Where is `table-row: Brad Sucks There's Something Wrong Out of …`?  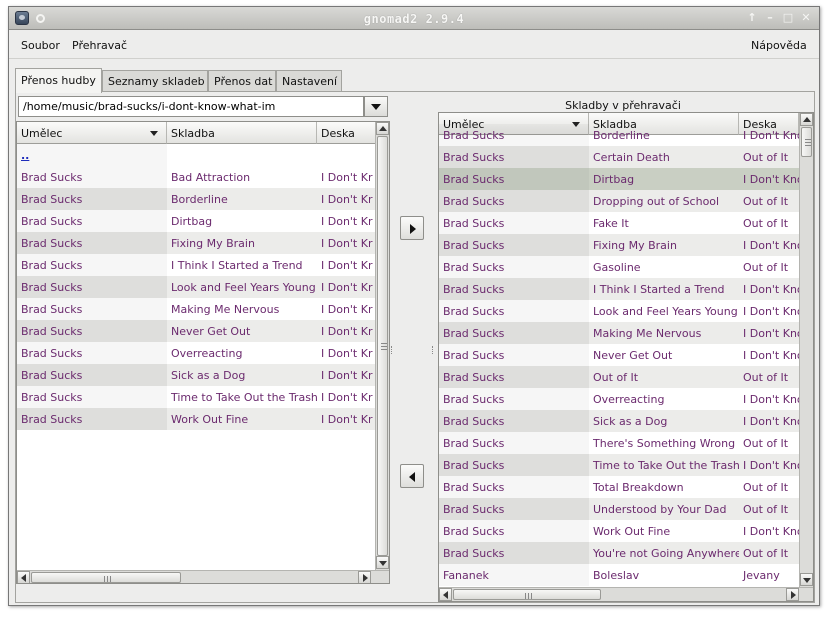 table-row: Brad Sucks There's Something Wrong Out of … is located at coordinates (626, 443).